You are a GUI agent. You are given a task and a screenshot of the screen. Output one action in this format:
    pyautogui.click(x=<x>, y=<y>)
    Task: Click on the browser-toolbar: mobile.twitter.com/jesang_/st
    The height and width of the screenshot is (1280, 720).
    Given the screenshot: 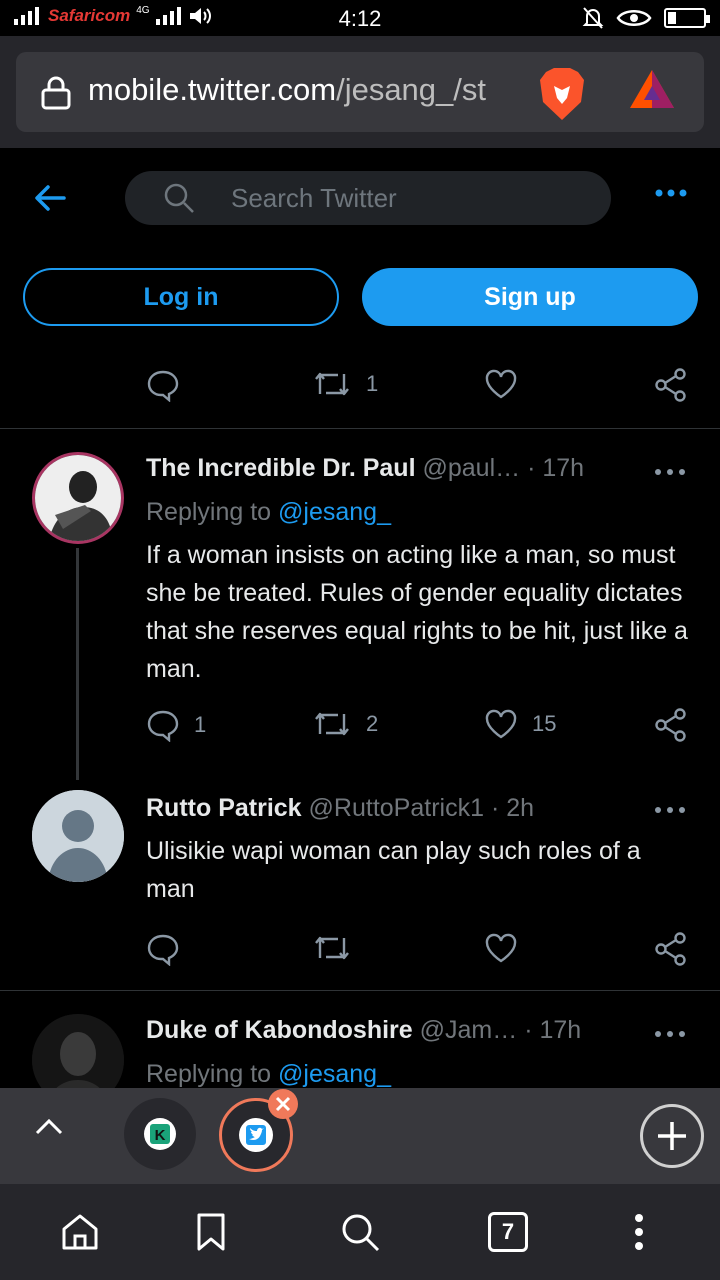 What is the action you would take?
    pyautogui.click(x=360, y=92)
    